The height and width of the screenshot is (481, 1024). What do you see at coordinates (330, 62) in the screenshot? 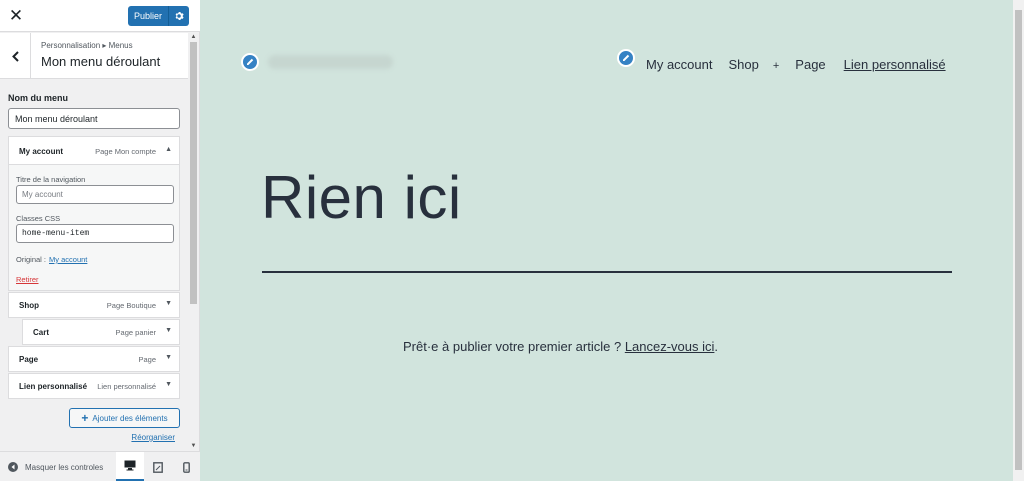
I see `site-title-blurred` at bounding box center [330, 62].